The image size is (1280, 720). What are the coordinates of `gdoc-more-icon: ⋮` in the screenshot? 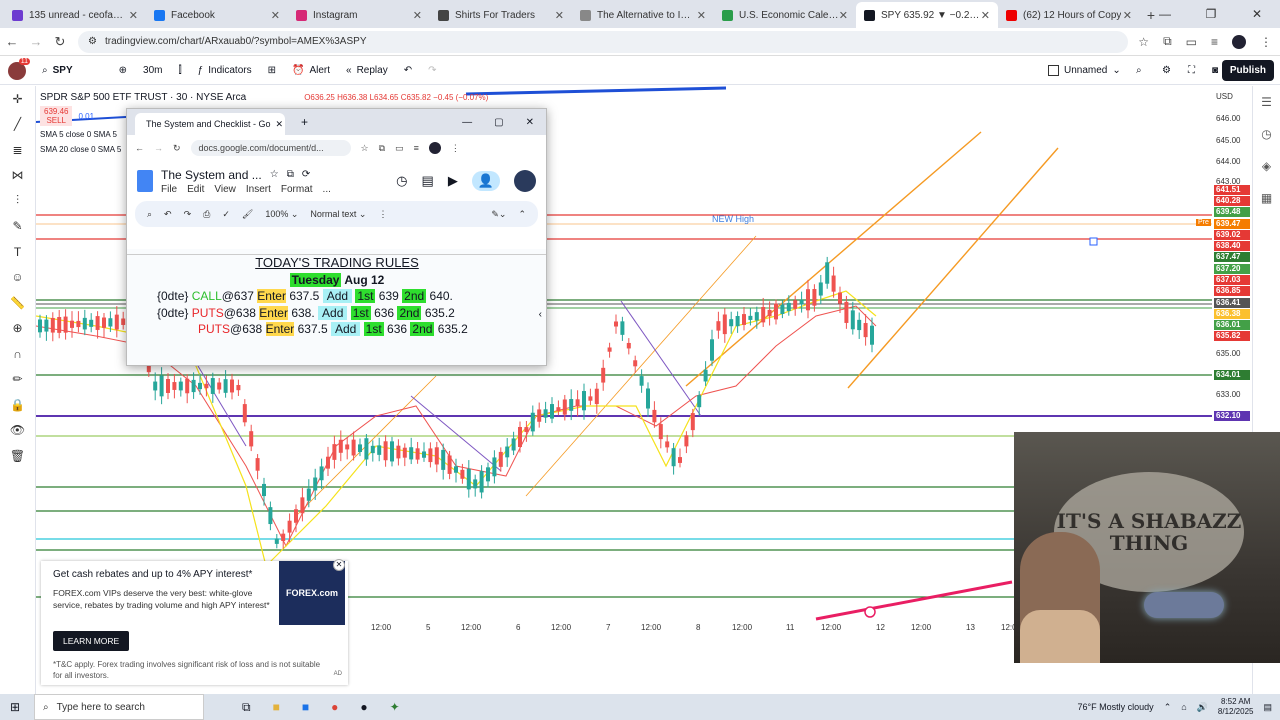 It's located at (455, 148).